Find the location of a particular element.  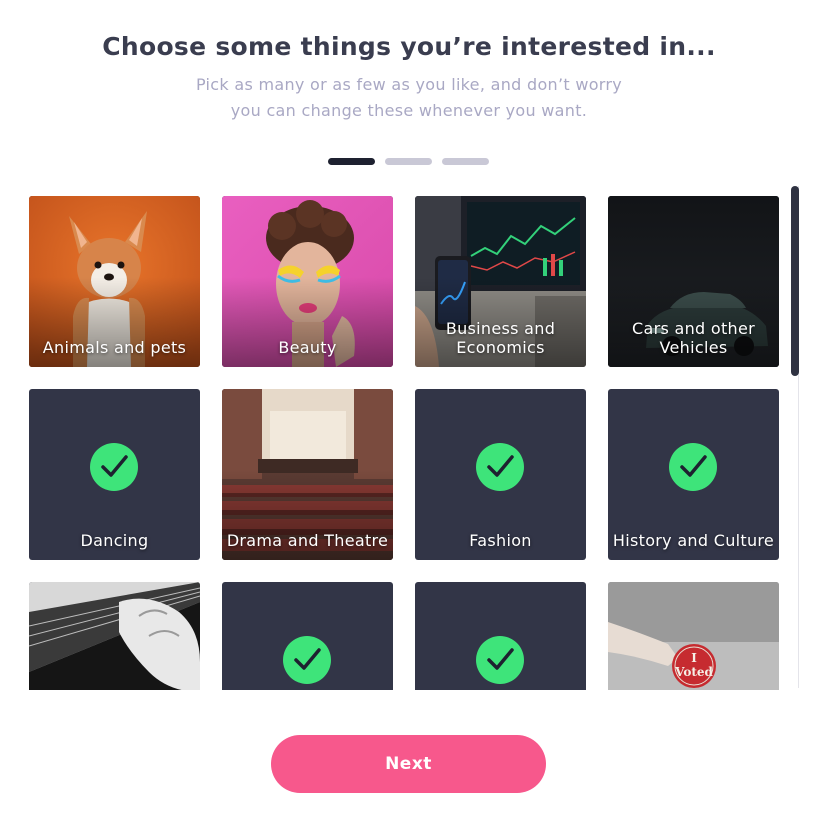

sticker-text-line1: I is located at coordinates (694, 658).